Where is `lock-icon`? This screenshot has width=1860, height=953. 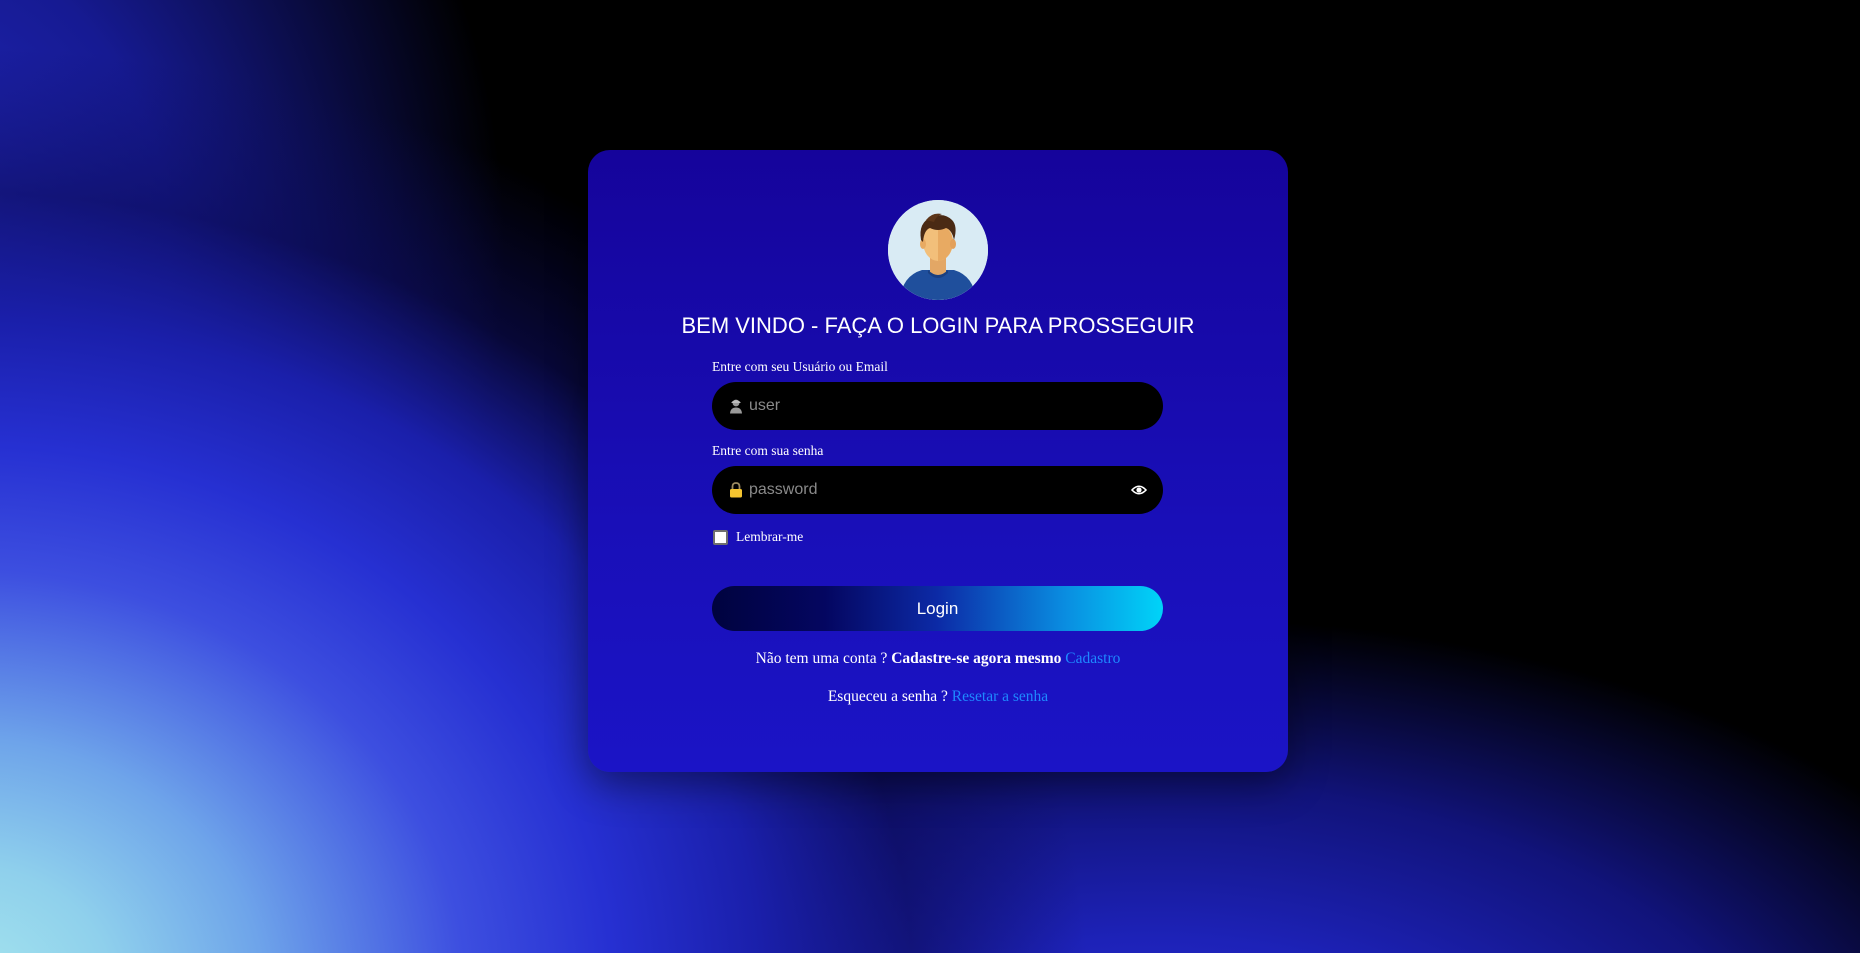 lock-icon is located at coordinates (736, 490).